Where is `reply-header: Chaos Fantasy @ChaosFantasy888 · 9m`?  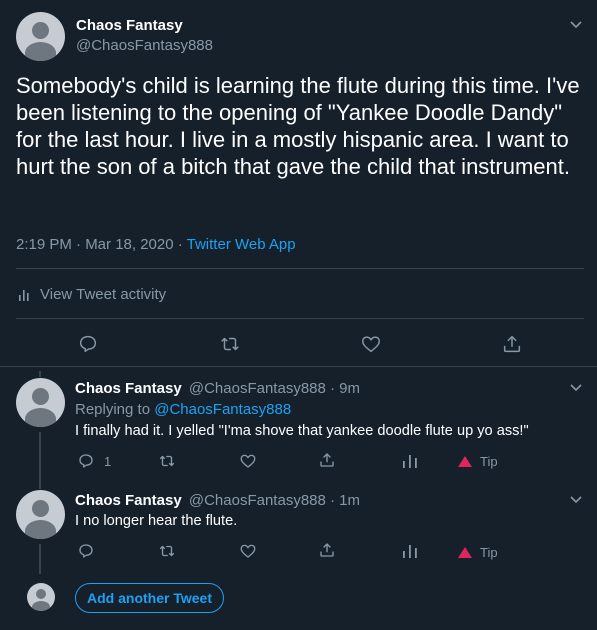
reply-header: Chaos Fantasy @ChaosFantasy888 · 9m is located at coordinates (217, 388).